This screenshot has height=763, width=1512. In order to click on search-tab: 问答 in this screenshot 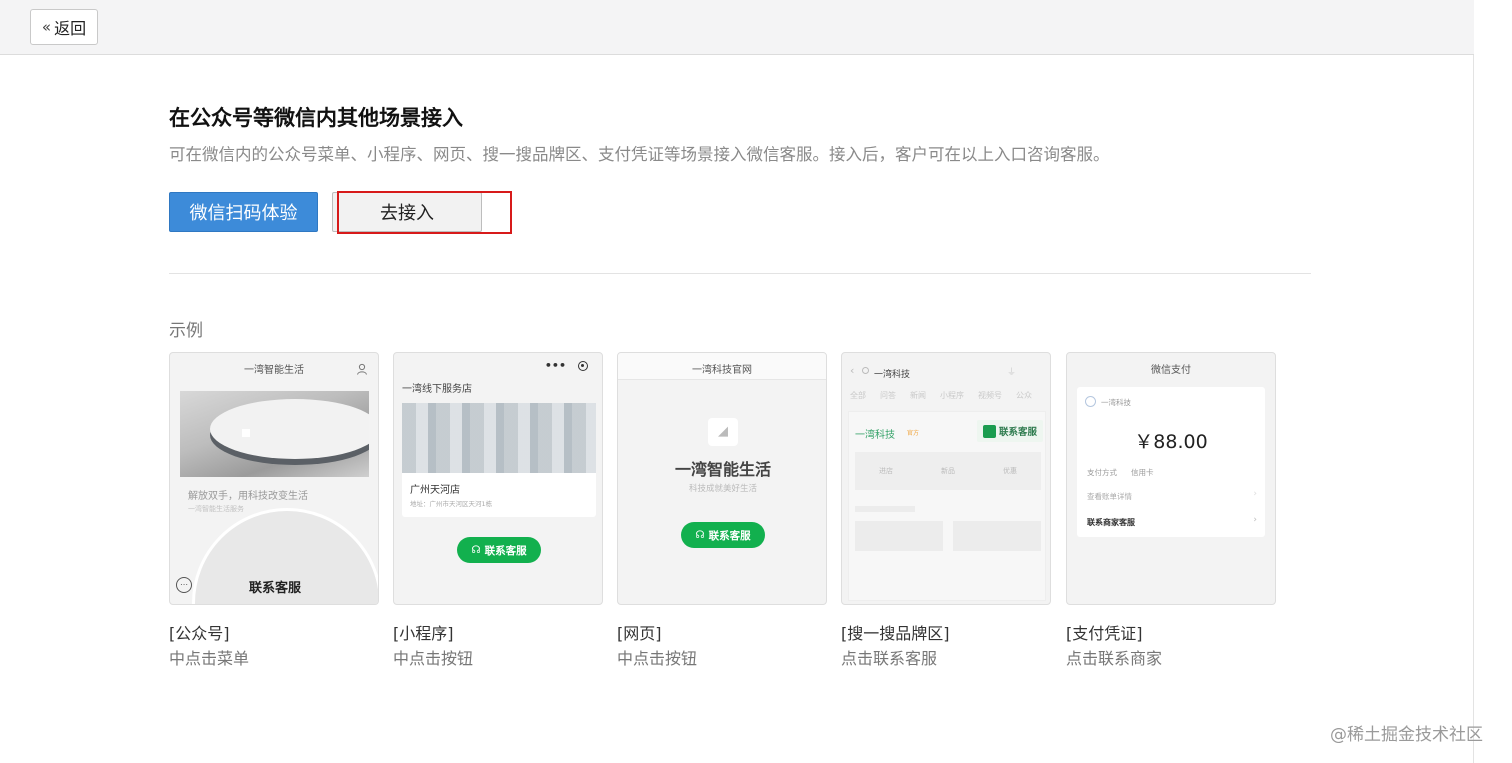, I will do `click(888, 395)`.